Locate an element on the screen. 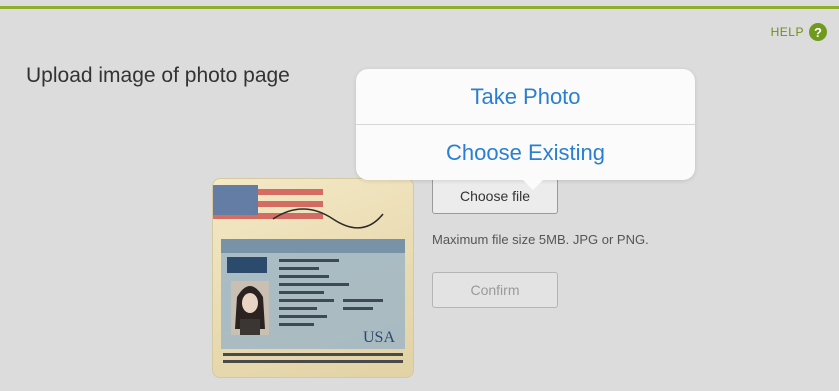 Image resolution: width=839 pixels, height=391 pixels. passport-image-icon: USA is located at coordinates (309, 274).